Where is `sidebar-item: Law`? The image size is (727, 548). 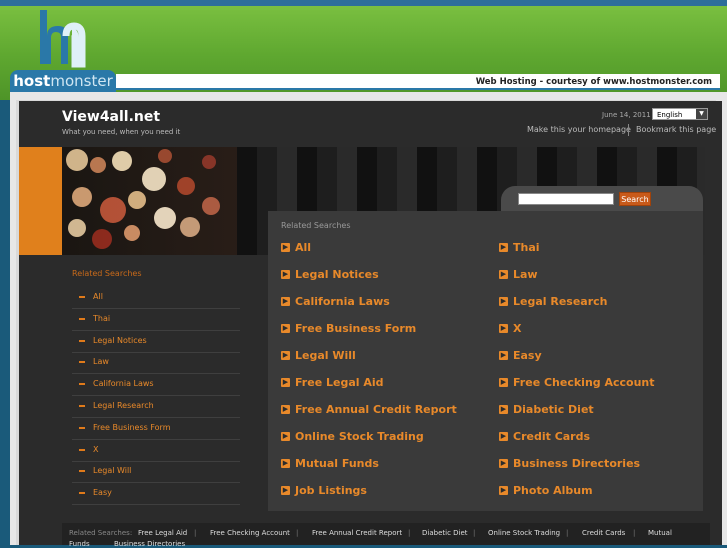 sidebar-item: Law is located at coordinates (156, 363).